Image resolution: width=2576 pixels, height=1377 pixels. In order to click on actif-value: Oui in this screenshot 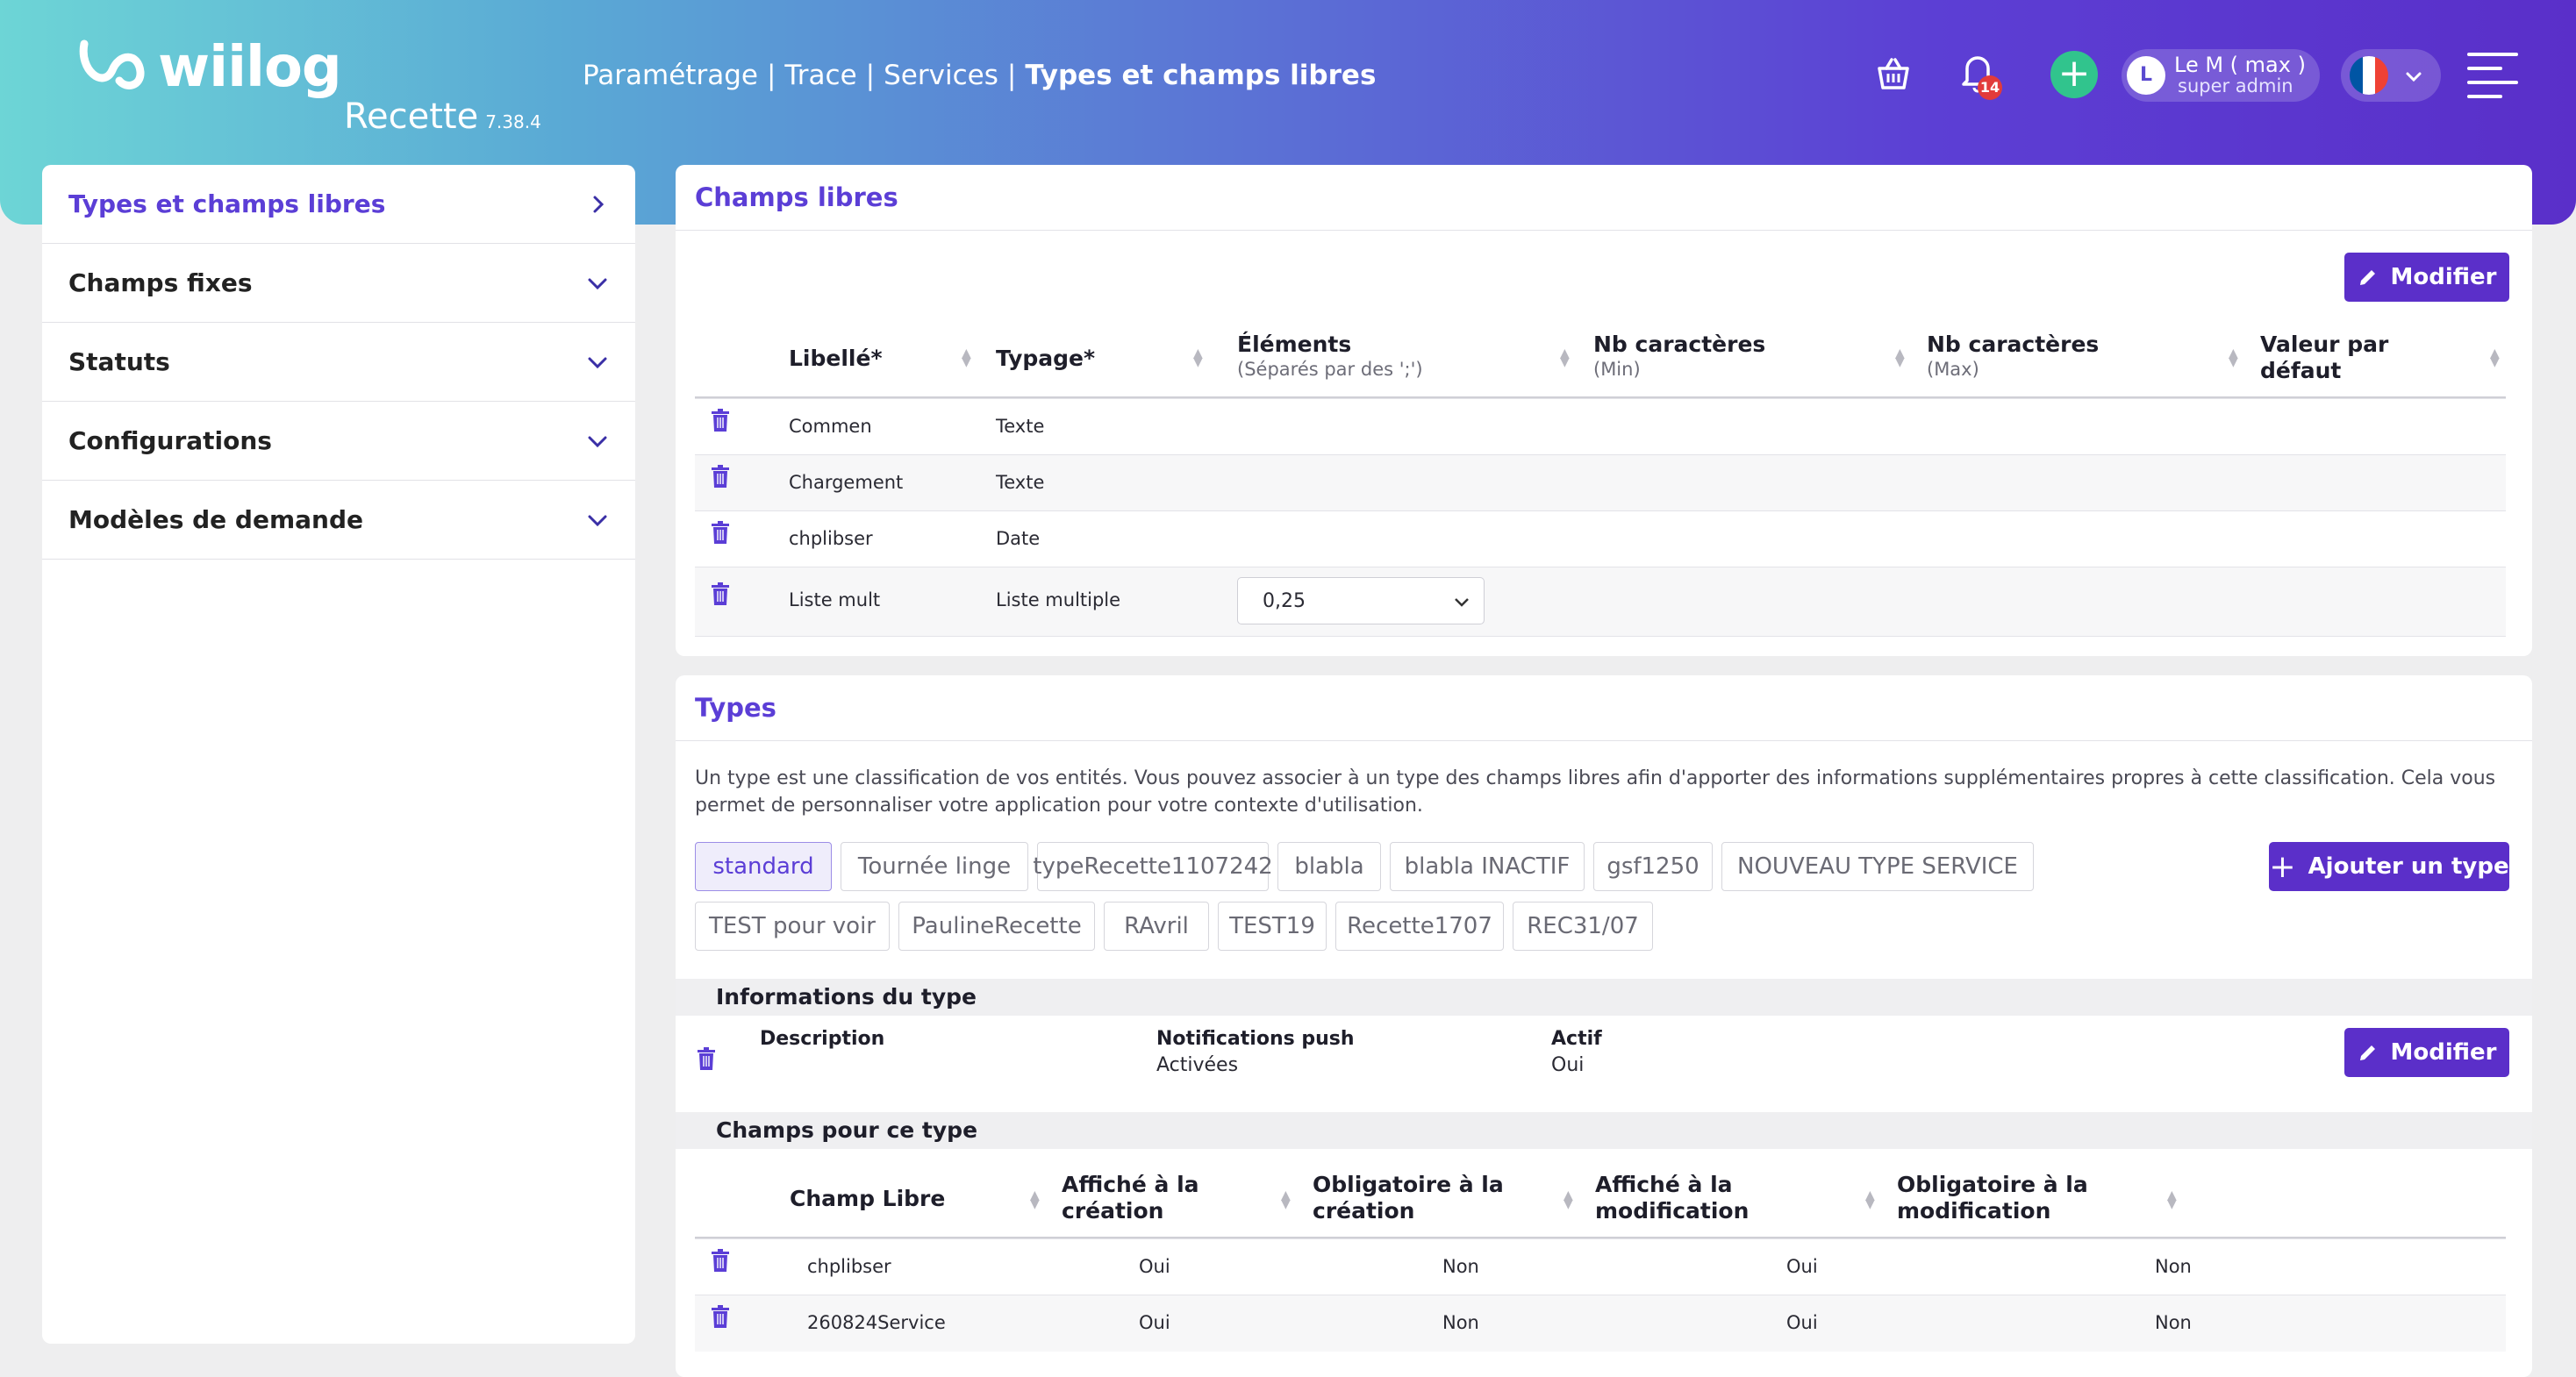, I will do `click(1568, 1065)`.